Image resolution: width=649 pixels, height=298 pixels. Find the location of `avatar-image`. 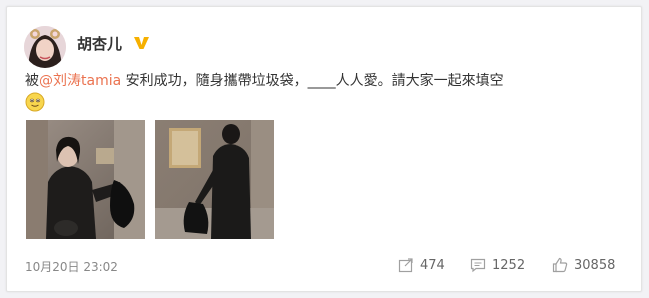

avatar-image is located at coordinates (45, 47).